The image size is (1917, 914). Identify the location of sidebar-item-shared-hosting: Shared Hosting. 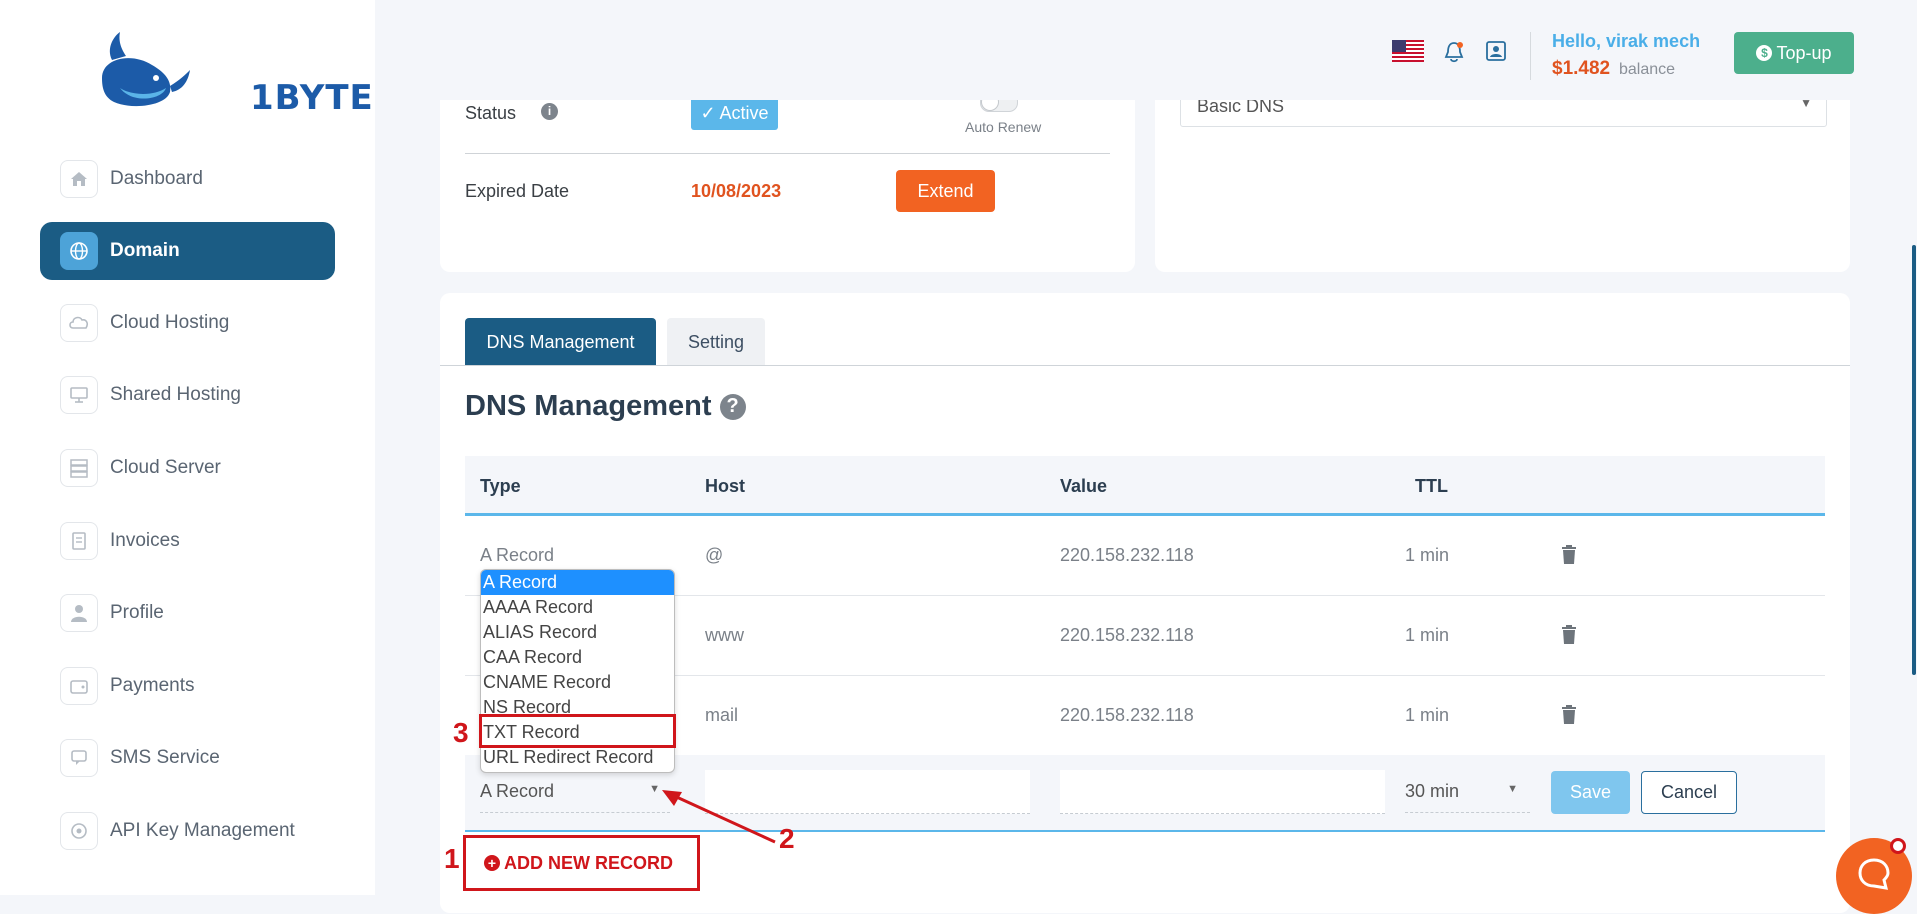
(187, 395).